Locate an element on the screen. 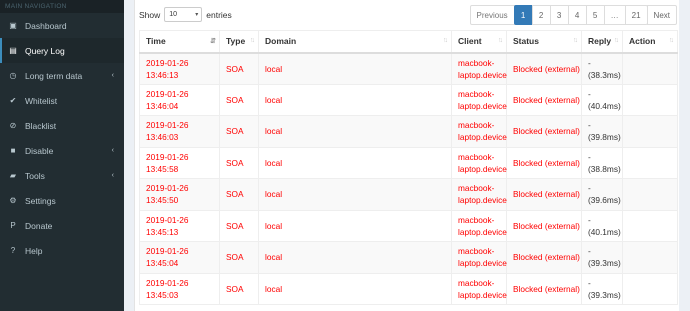 Image resolution: width=690 pixels, height=311 pixels. sidebar-item-label: Query Log is located at coordinates (45, 50).